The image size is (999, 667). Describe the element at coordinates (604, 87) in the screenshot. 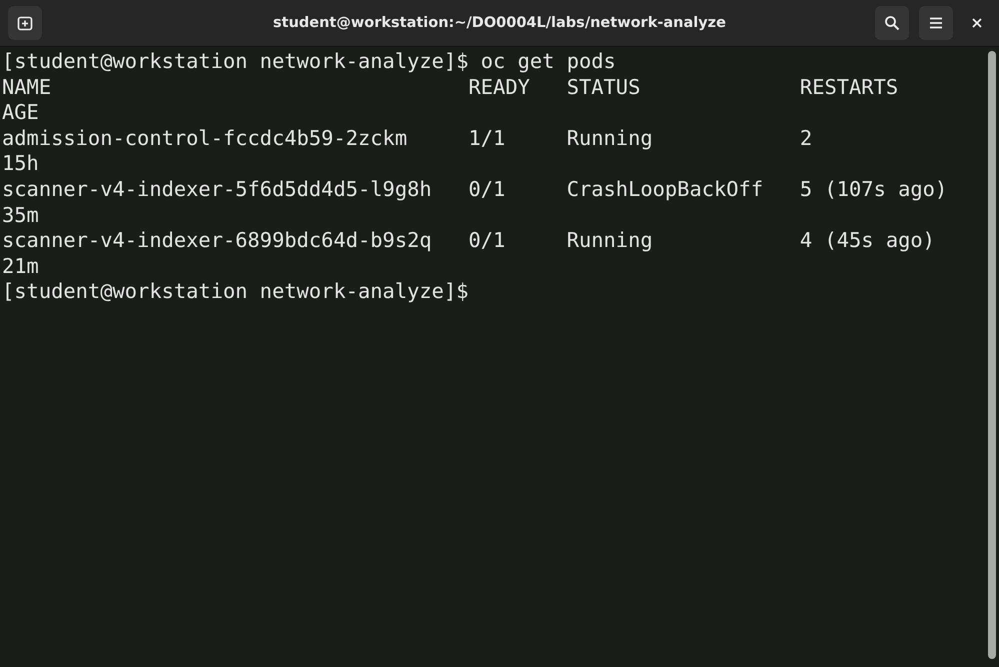

I see `column-header: STATUS` at that location.